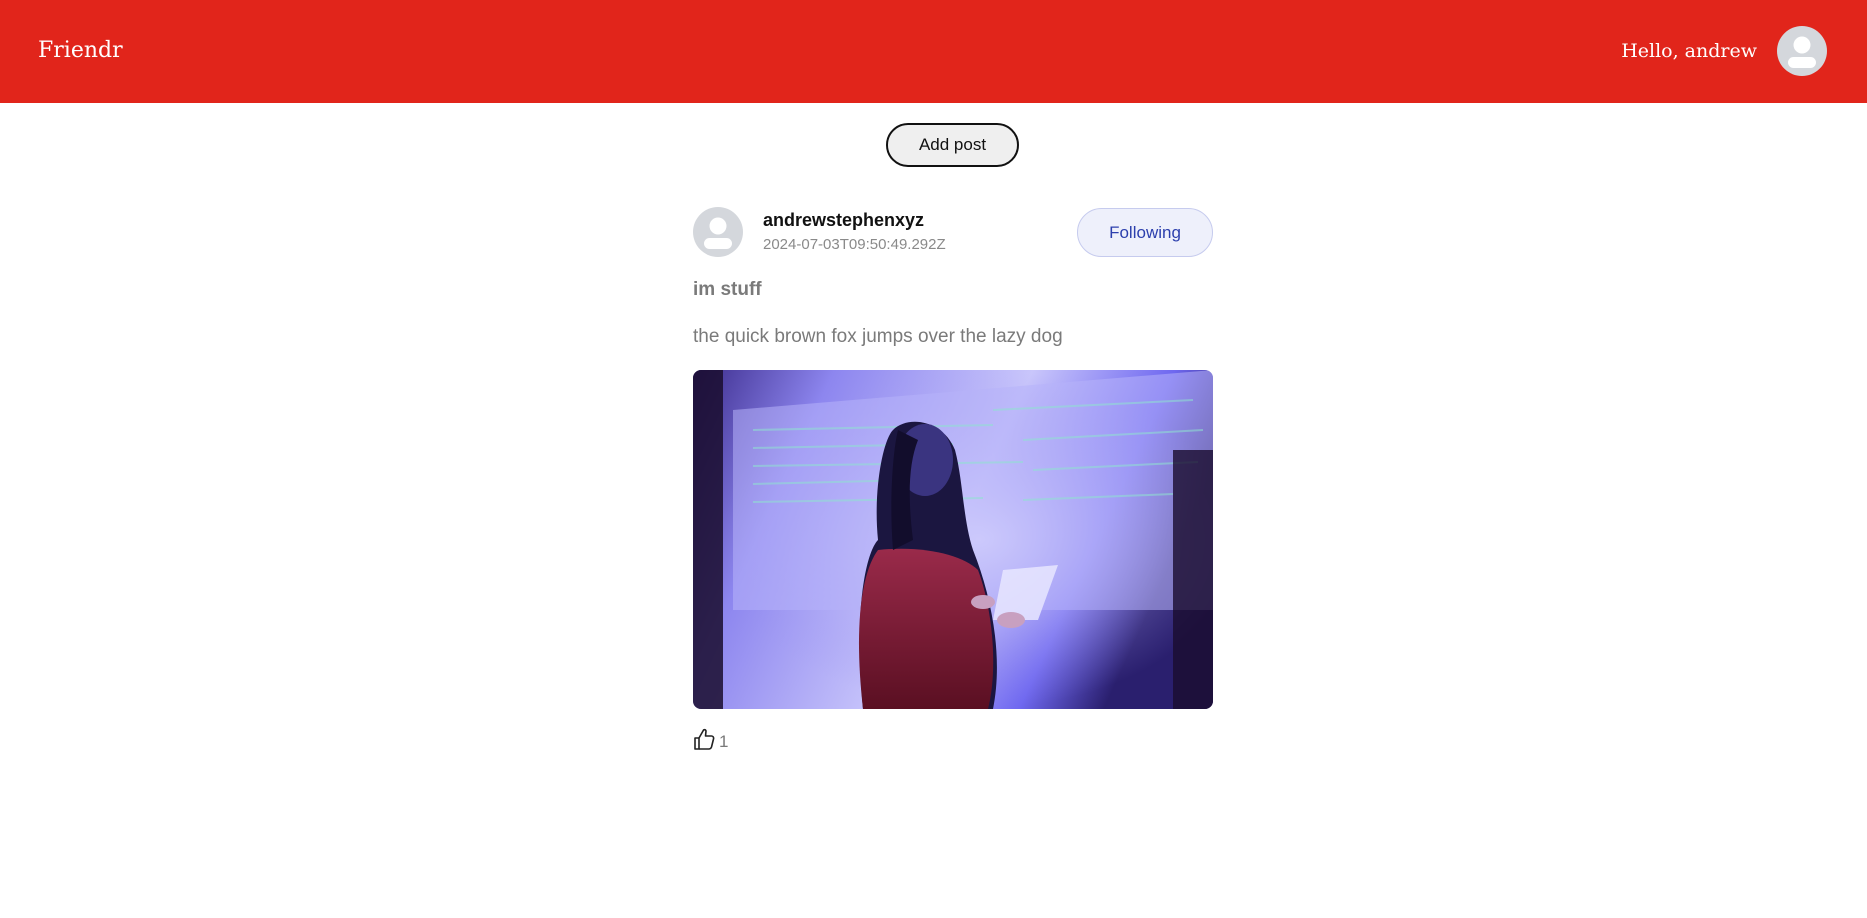  What do you see at coordinates (952, 145) in the screenshot?
I see `add-post-button: Add post` at bounding box center [952, 145].